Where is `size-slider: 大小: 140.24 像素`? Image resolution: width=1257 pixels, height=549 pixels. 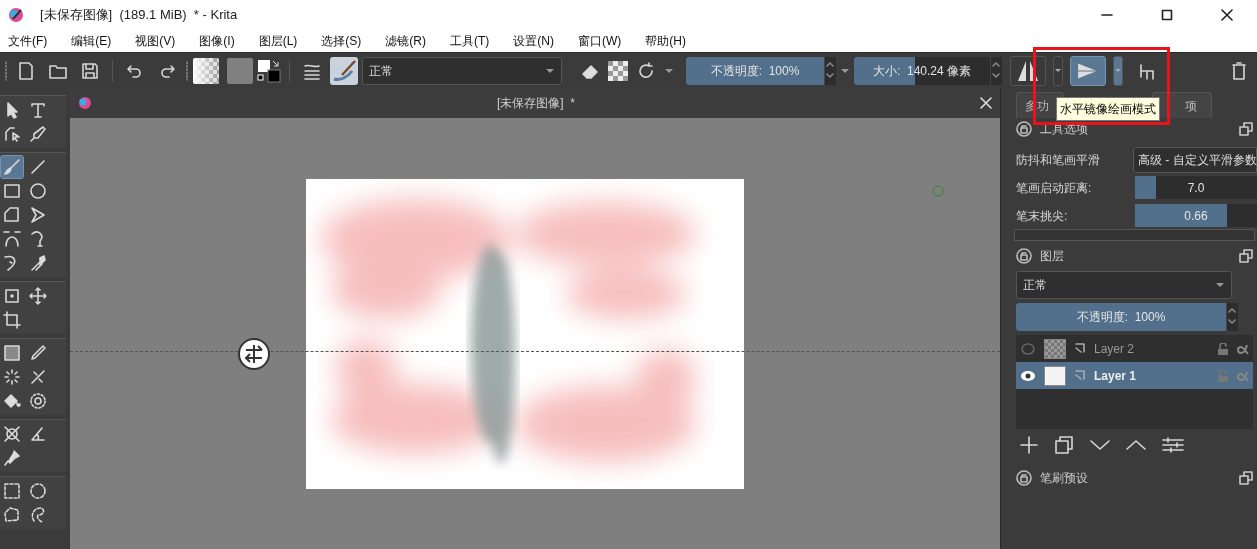 size-slider: 大小: 140.24 像素 is located at coordinates (922, 70).